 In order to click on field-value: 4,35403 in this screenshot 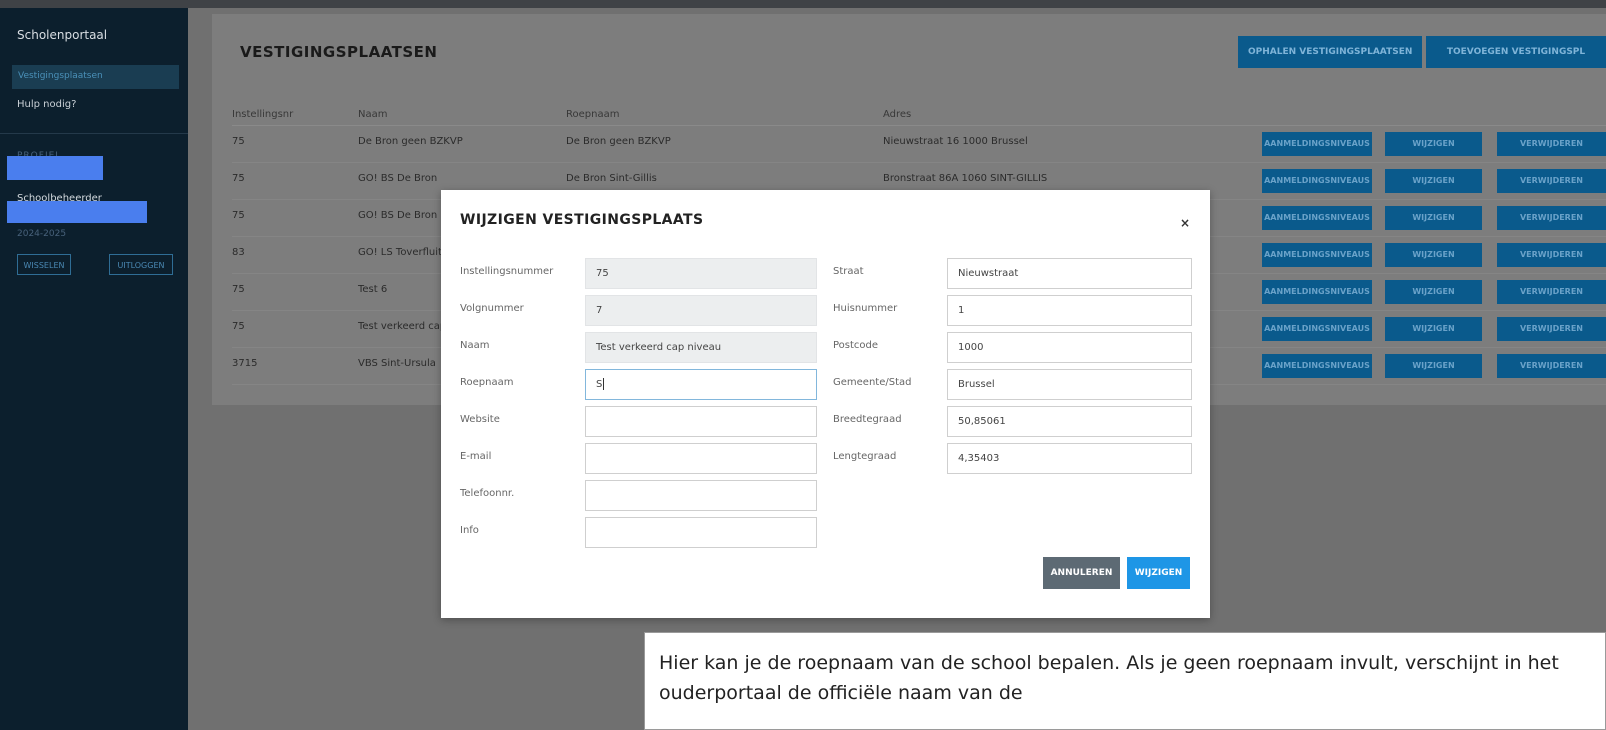, I will do `click(979, 458)`.